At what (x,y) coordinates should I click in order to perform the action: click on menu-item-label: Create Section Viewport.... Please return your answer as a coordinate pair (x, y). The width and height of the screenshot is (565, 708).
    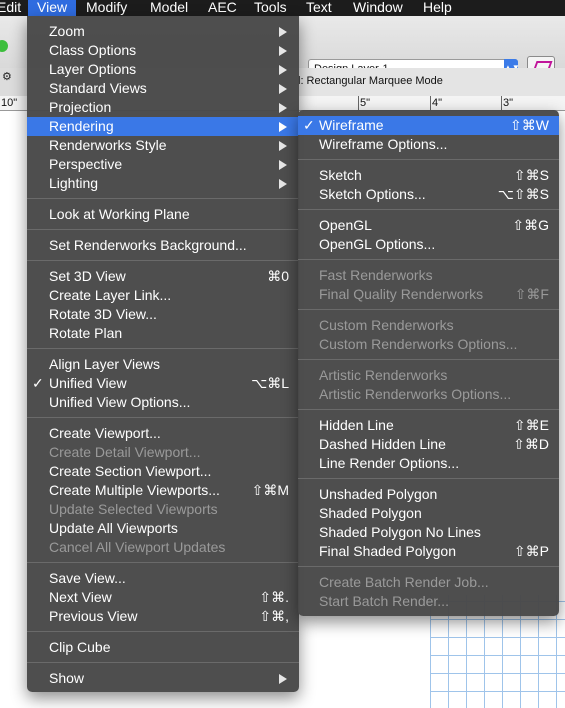
    Looking at the image, I should click on (130, 471).